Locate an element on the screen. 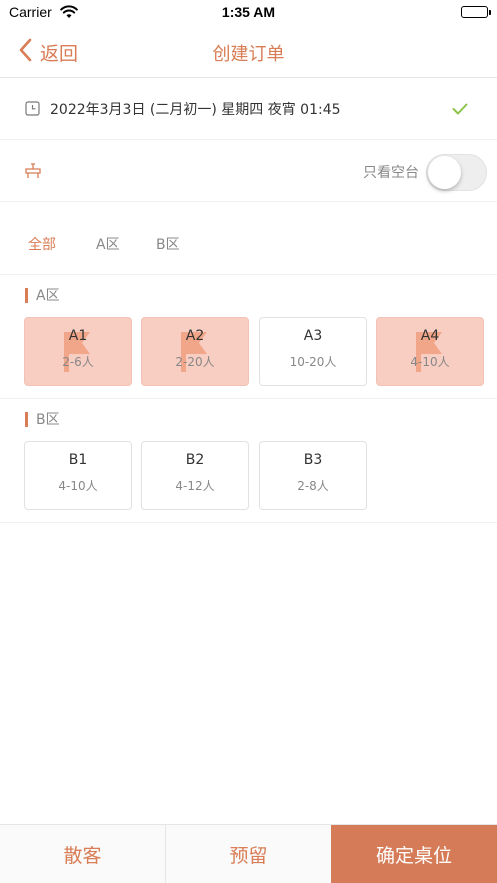 The width and height of the screenshot is (497, 883). bottom-action-bar: 散客 预留 确定桌位 is located at coordinates (248, 853).